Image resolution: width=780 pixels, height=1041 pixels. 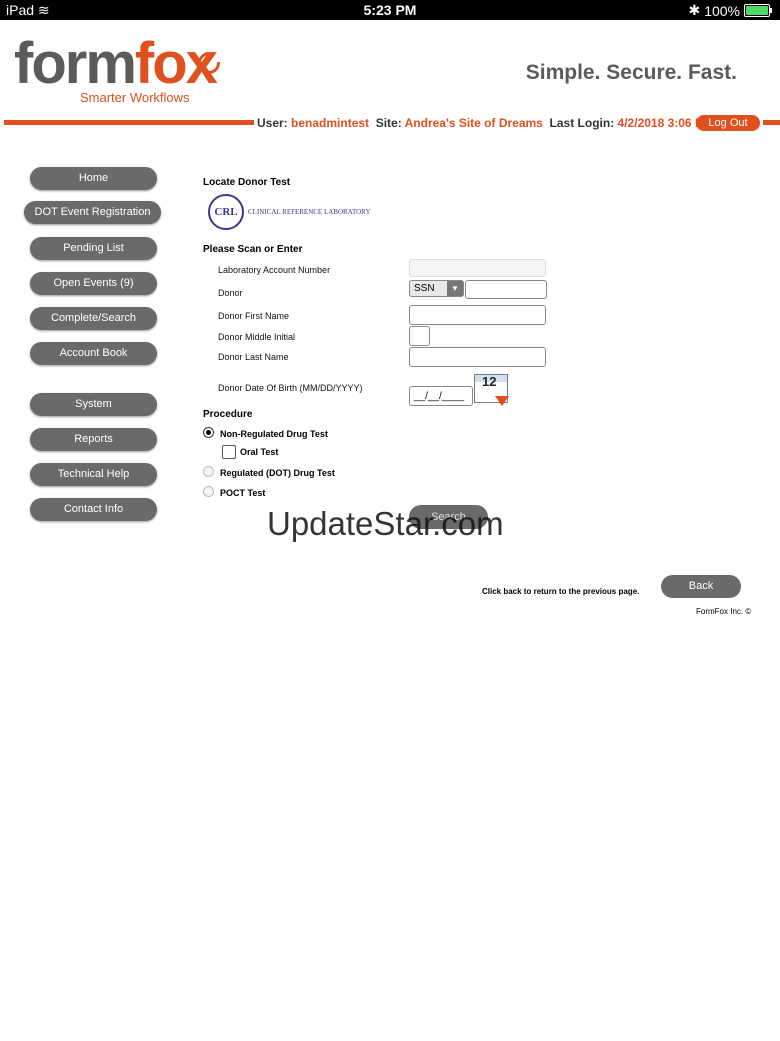 What do you see at coordinates (208, 471) in the screenshot?
I see `regulated-radio` at bounding box center [208, 471].